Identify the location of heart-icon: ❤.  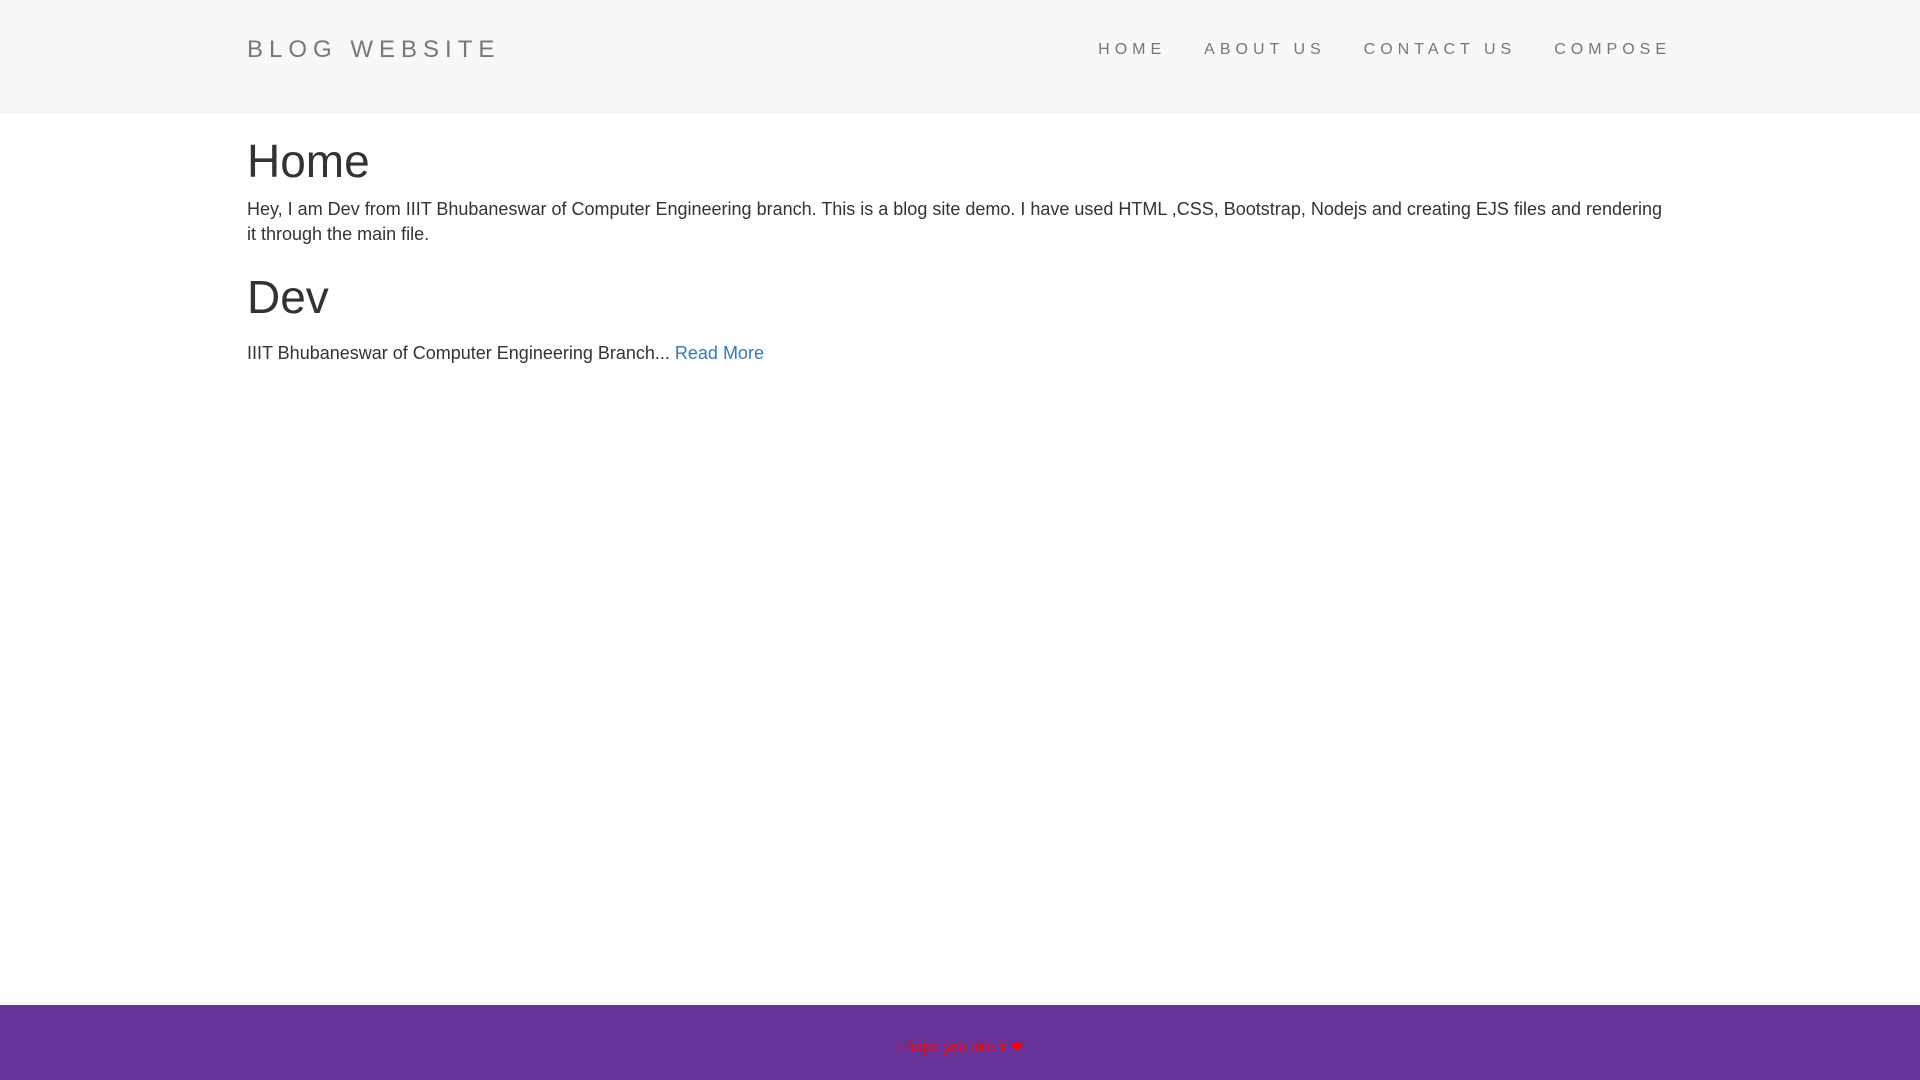
(1016, 1047).